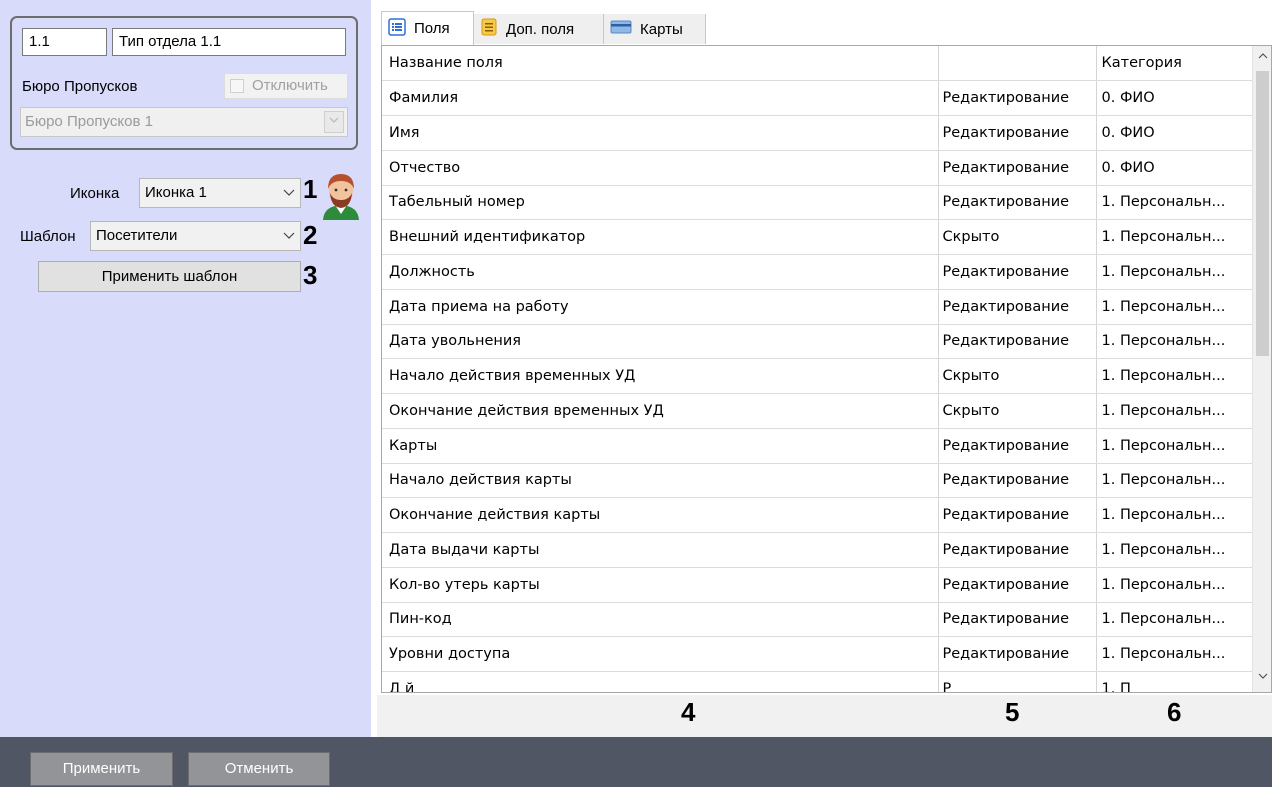 Image resolution: width=1272 pixels, height=787 pixels. I want to click on disable-checkbox: Отключить, so click(286, 86).